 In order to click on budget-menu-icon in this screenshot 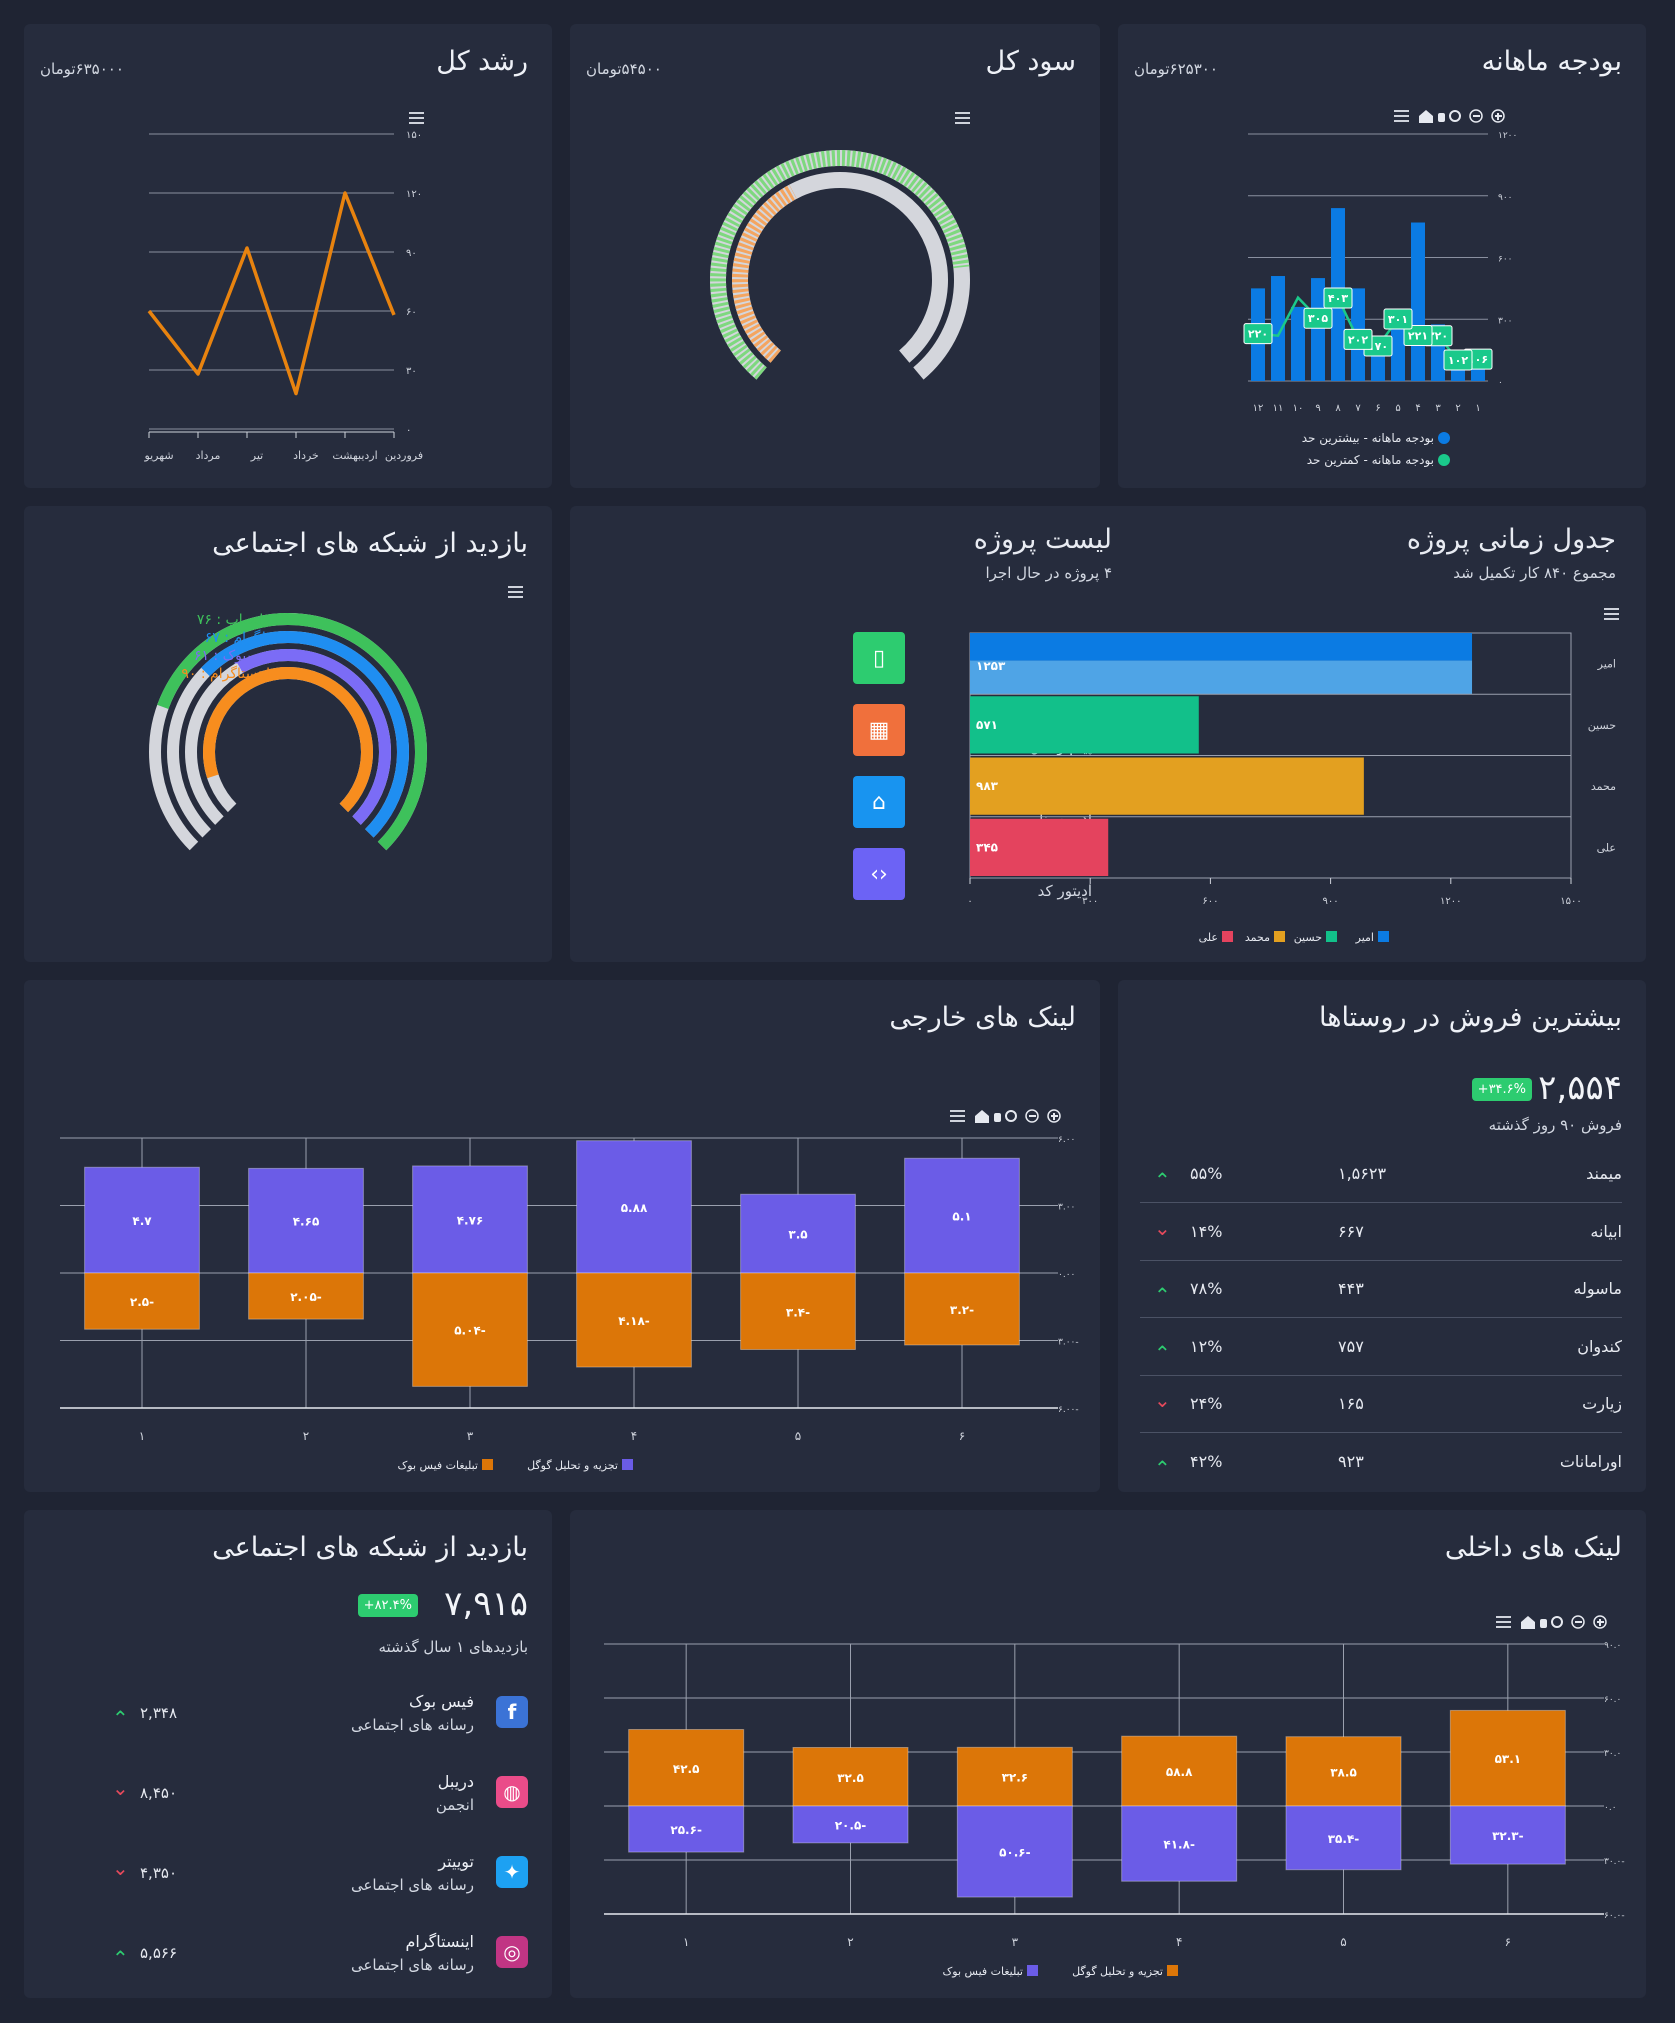, I will do `click(1401, 111)`.